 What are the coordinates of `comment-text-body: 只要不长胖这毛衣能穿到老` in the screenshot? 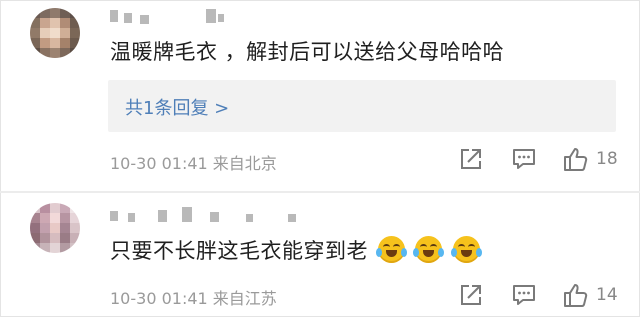 It's located at (239, 251).